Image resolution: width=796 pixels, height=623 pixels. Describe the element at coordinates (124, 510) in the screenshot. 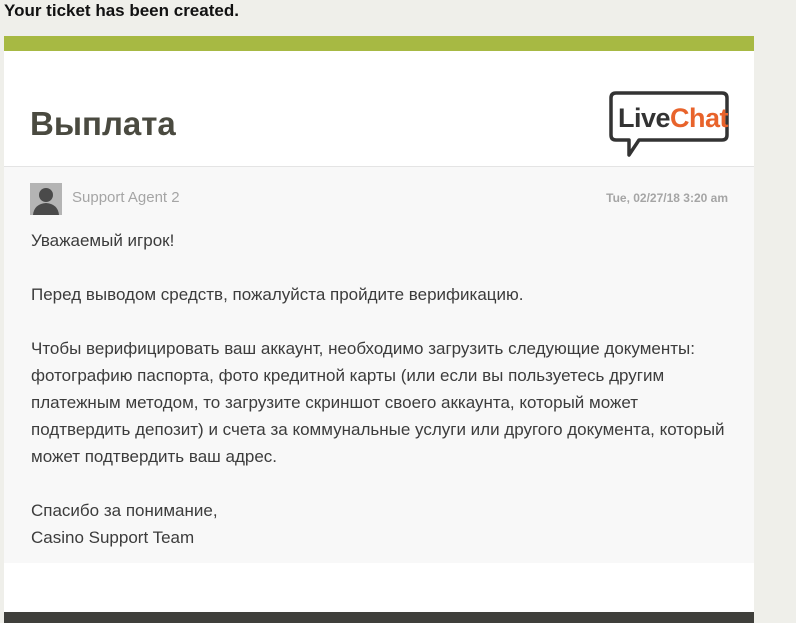

I see `message-closing-line: Спасибо за понимание,` at that location.